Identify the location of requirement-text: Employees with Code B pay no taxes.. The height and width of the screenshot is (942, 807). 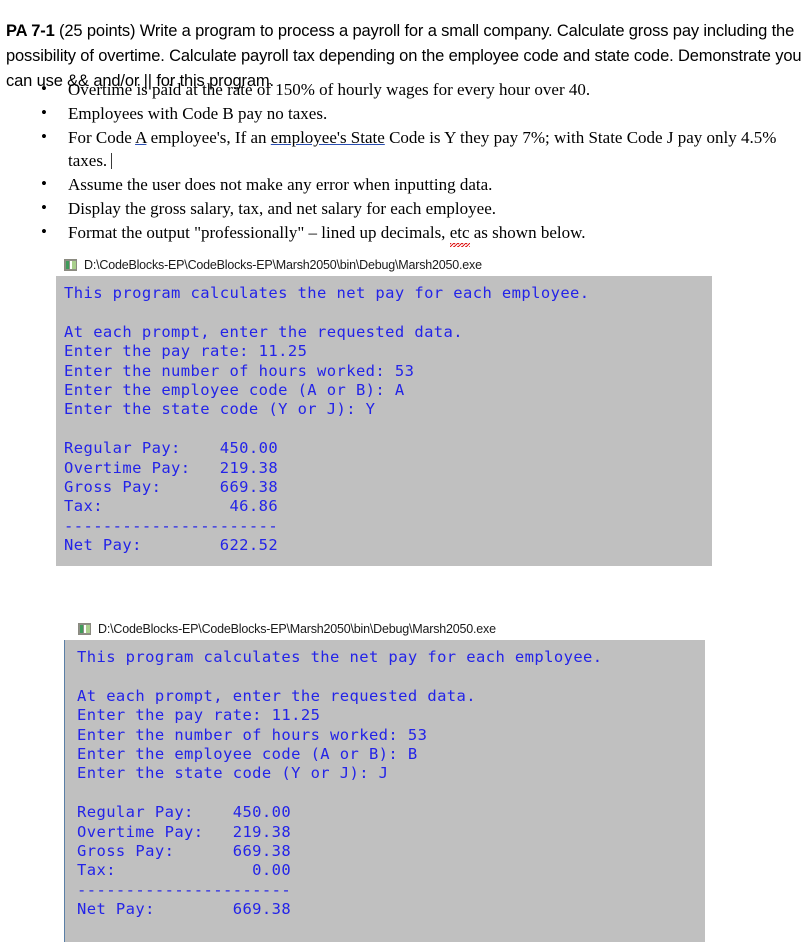
(198, 113).